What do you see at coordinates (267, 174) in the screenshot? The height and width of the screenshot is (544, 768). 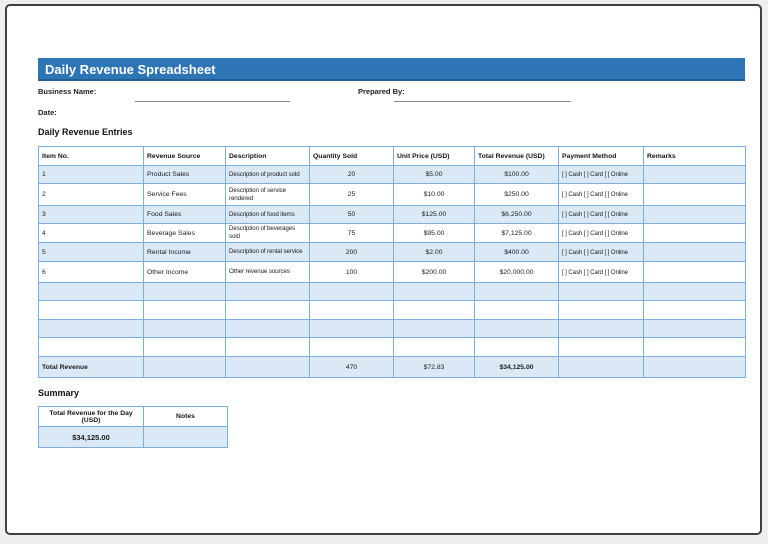 I see `cell-description: Description of product sold` at bounding box center [267, 174].